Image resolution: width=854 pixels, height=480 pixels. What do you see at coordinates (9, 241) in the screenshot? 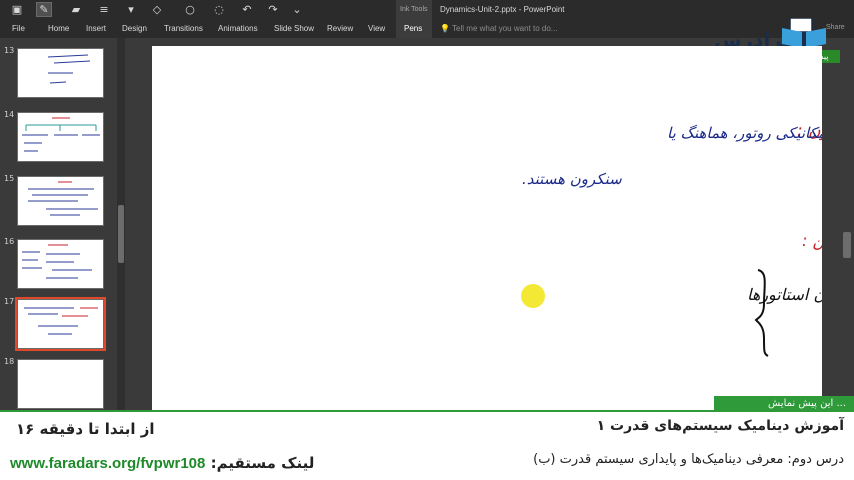
I see `thumb-number: 16` at bounding box center [9, 241].